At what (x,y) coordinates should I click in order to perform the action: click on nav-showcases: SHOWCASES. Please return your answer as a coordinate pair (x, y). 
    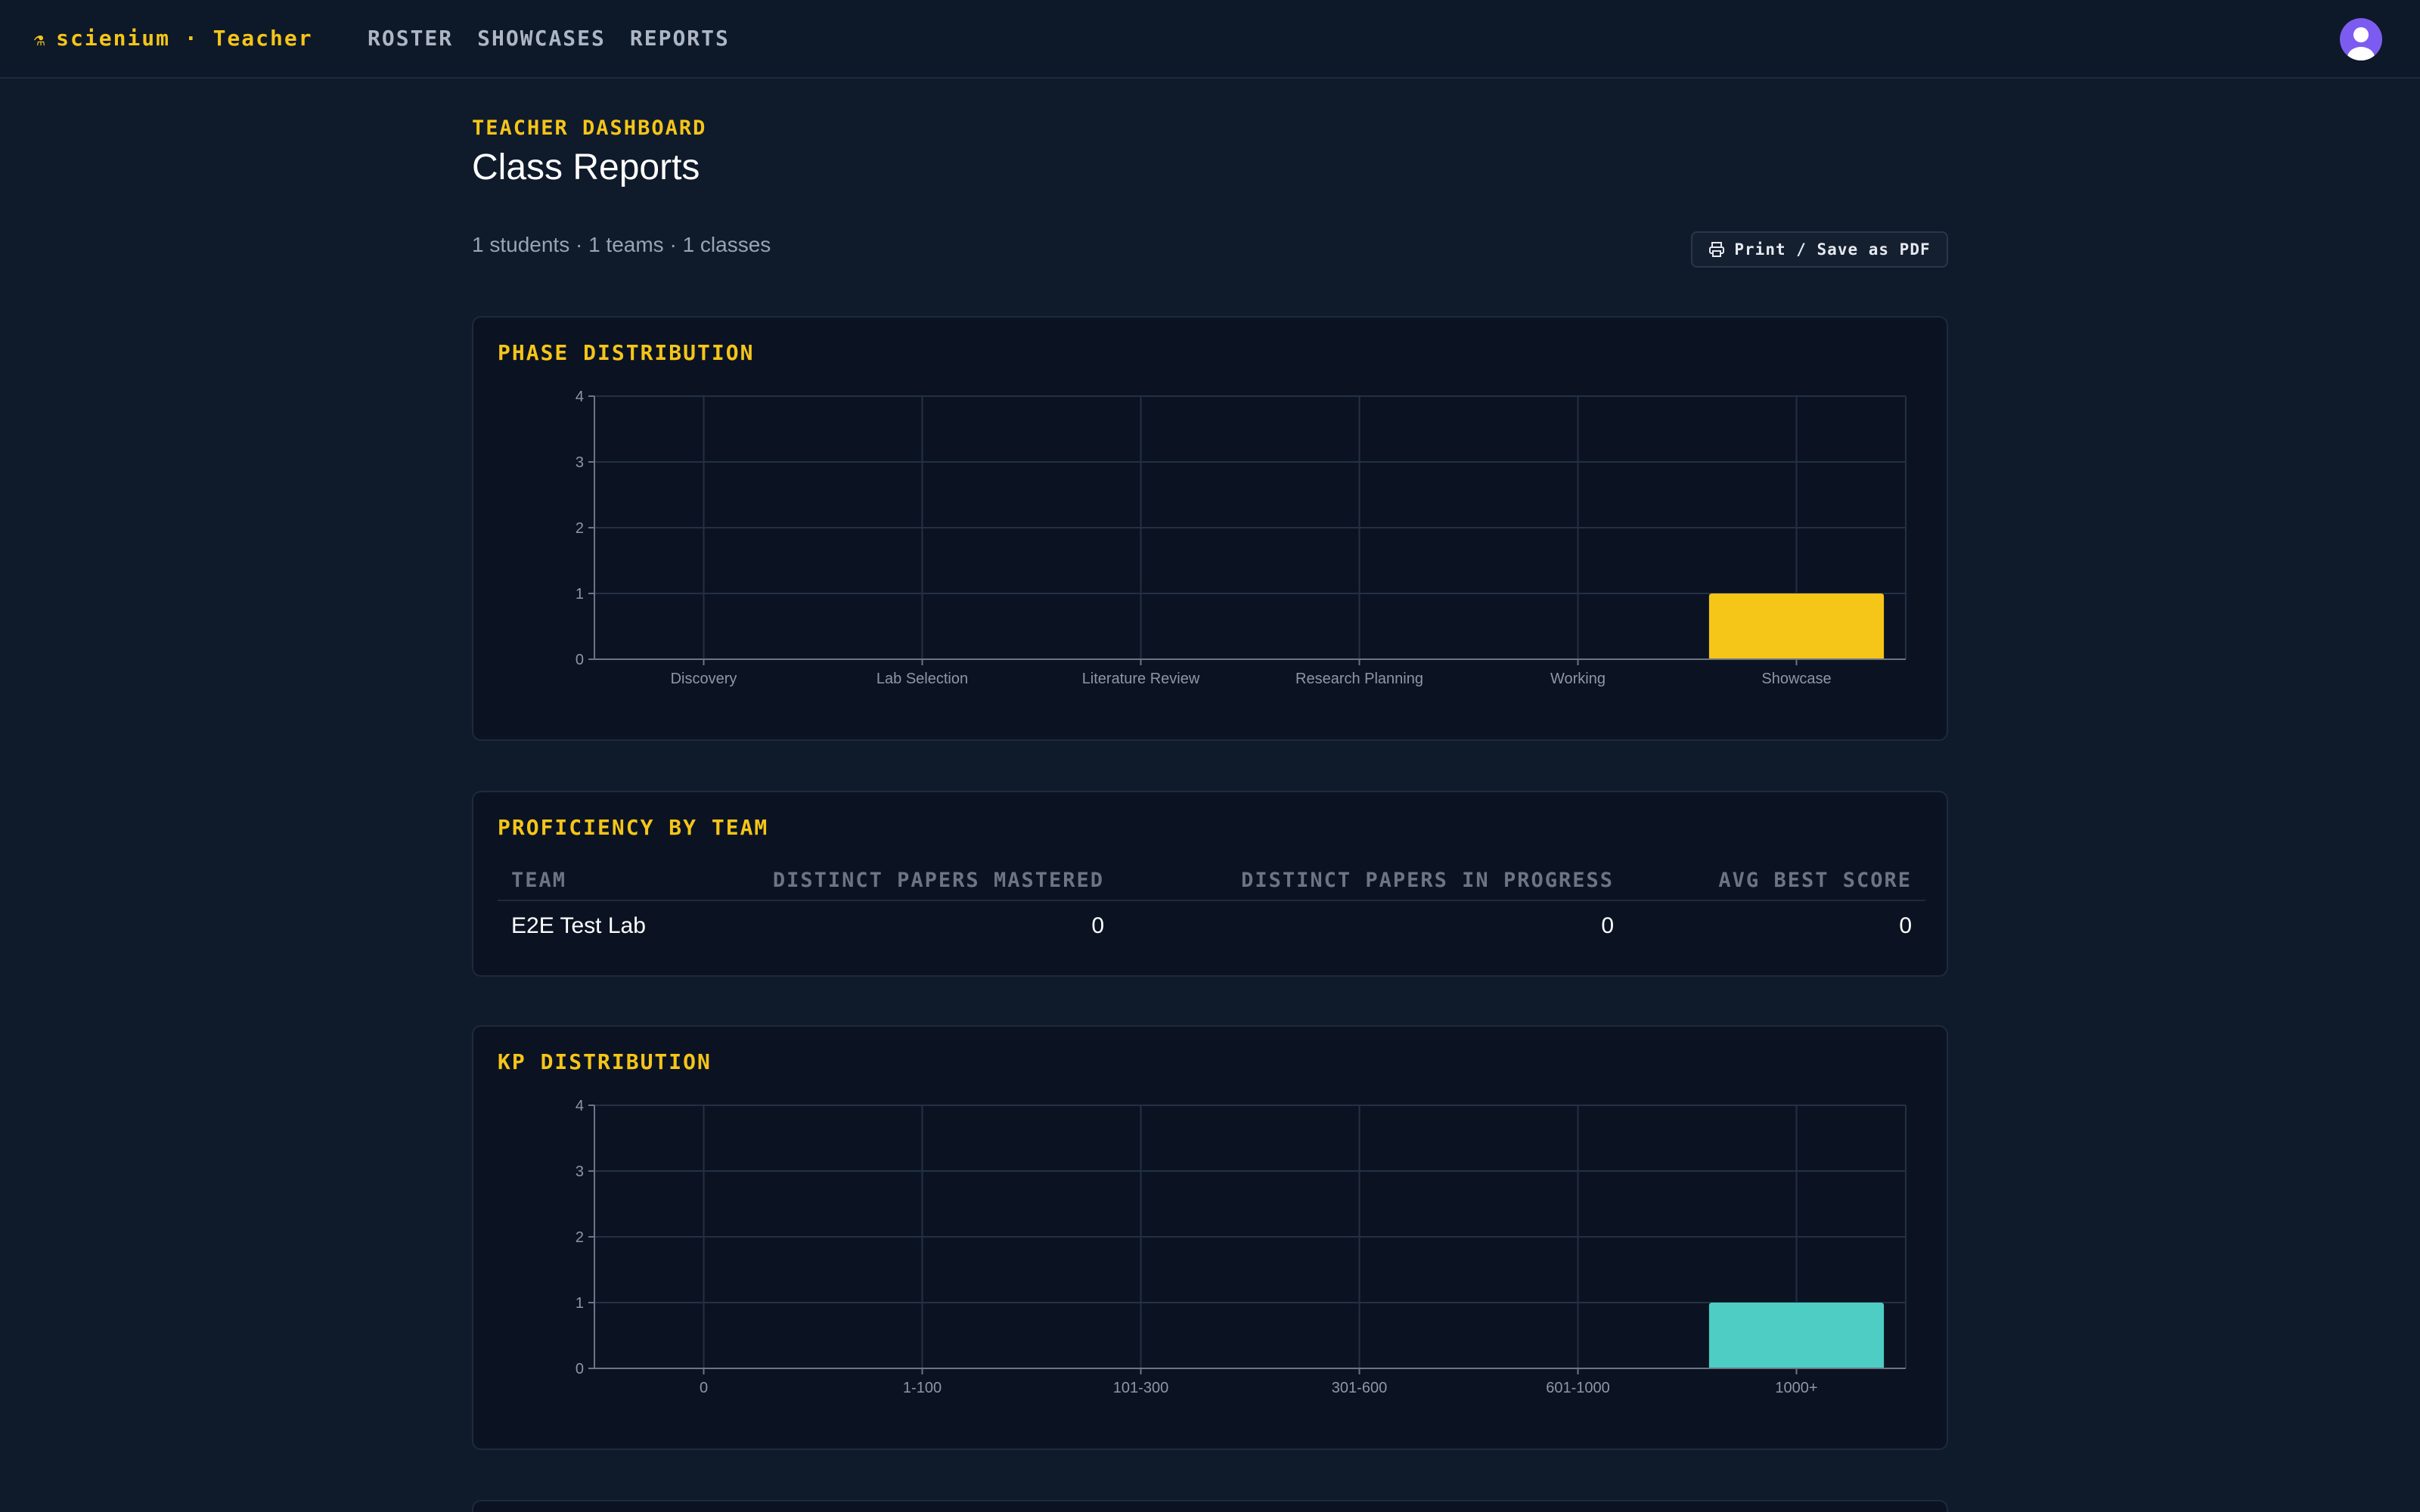
    Looking at the image, I should click on (541, 38).